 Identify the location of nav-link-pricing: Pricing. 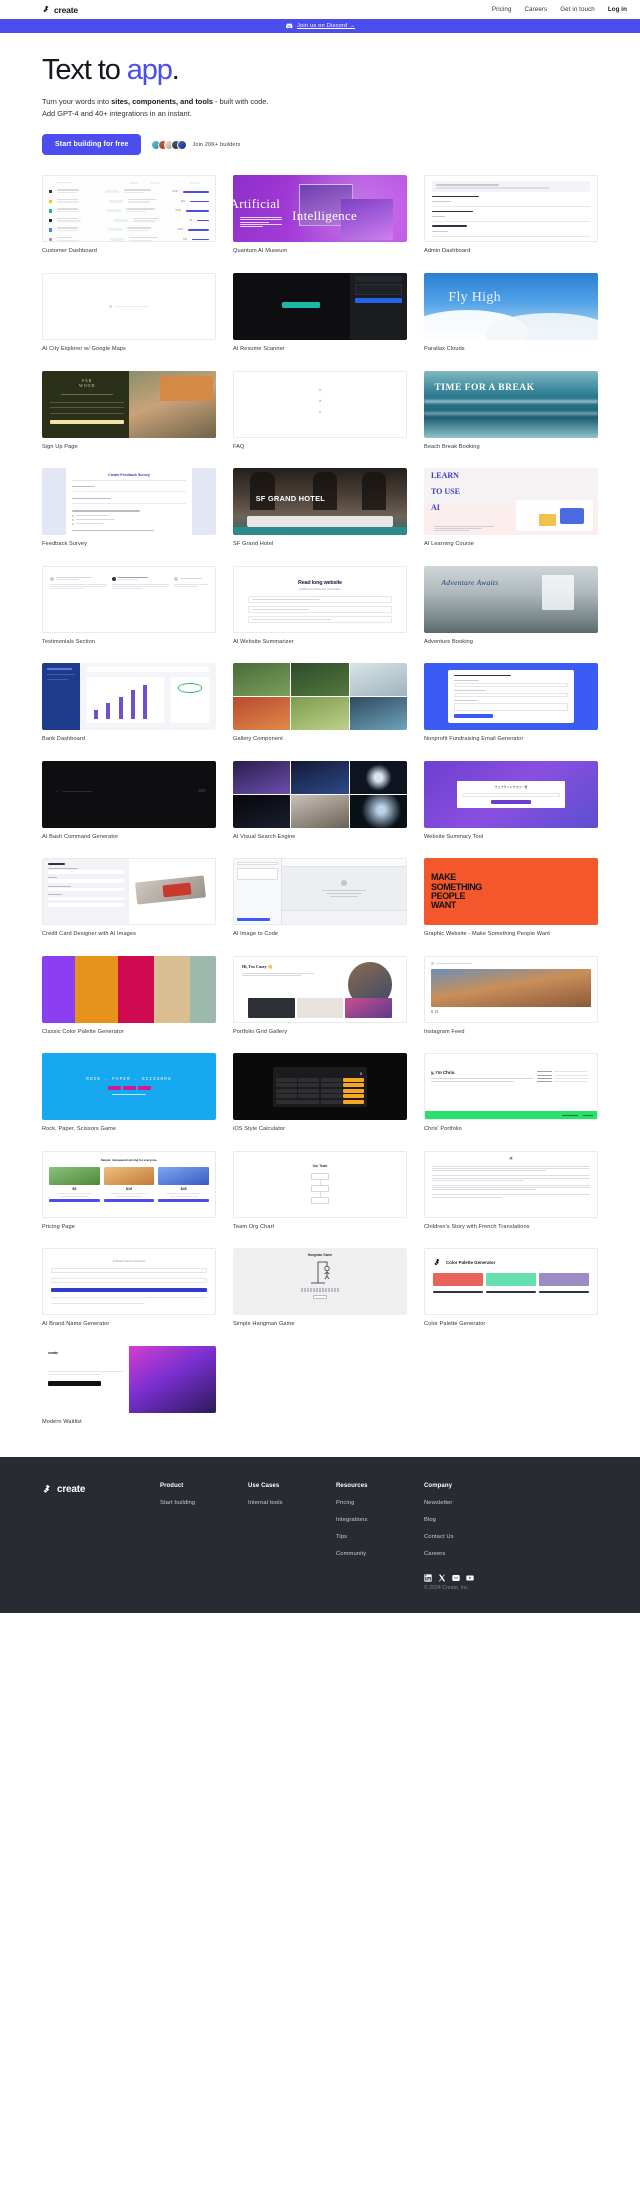
(502, 9).